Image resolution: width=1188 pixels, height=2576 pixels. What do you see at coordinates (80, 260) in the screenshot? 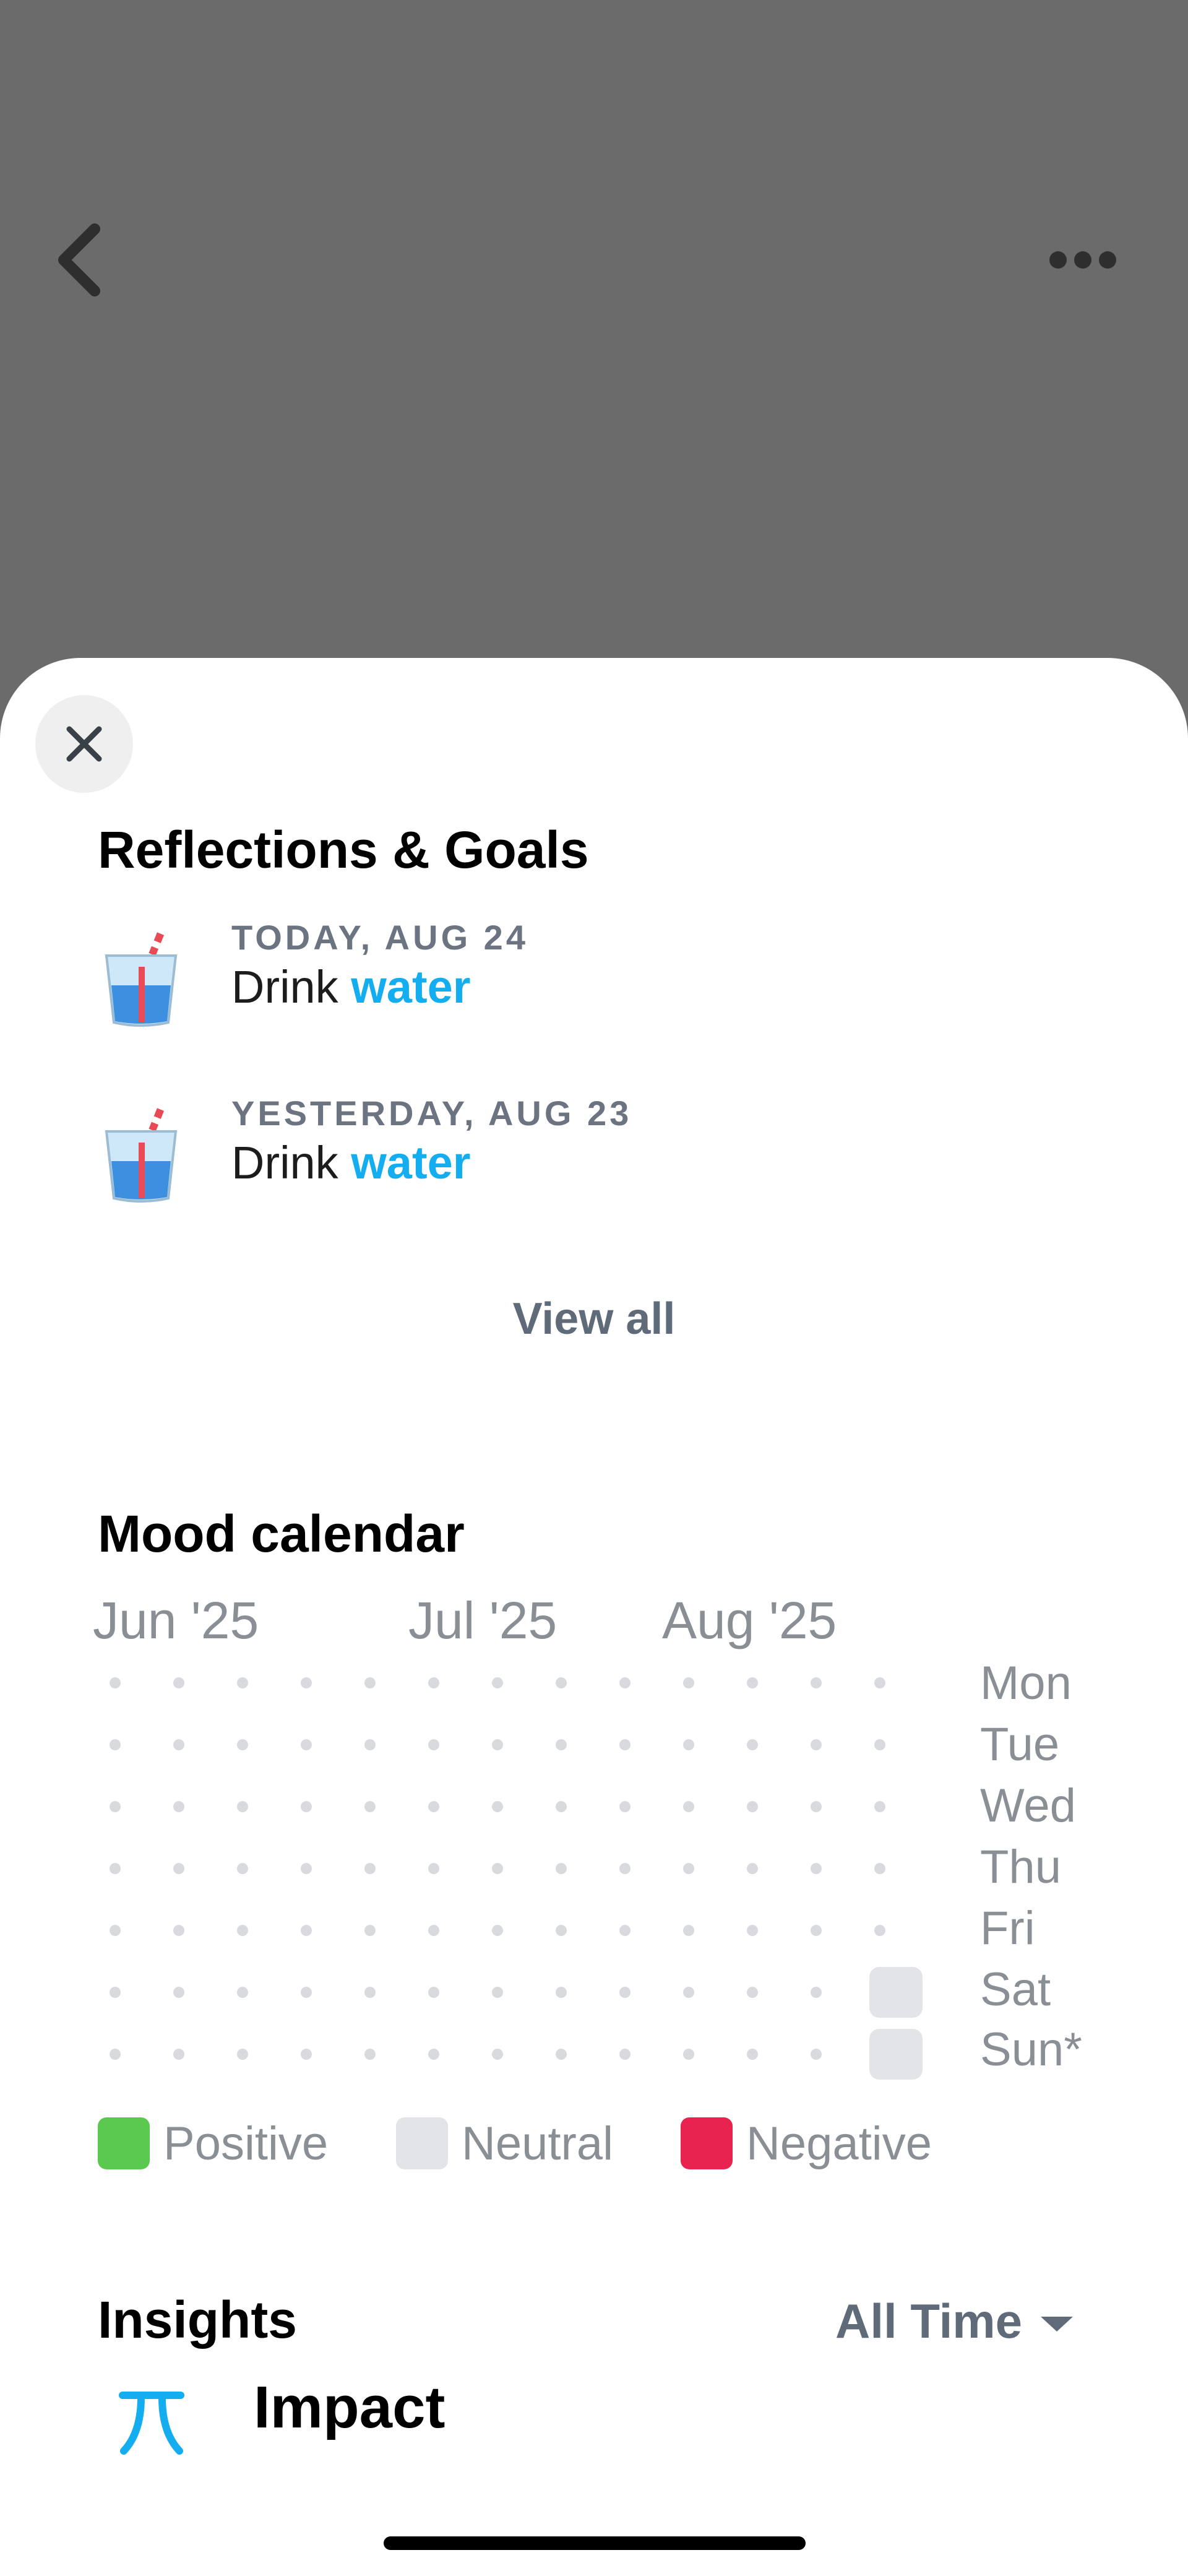
I see `back-button` at bounding box center [80, 260].